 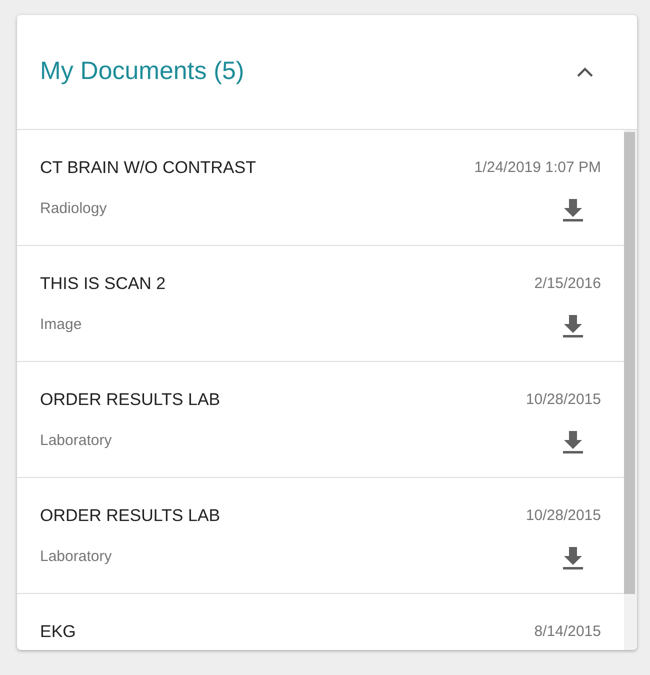 I want to click on document-date: 8/14/2015, so click(x=567, y=632).